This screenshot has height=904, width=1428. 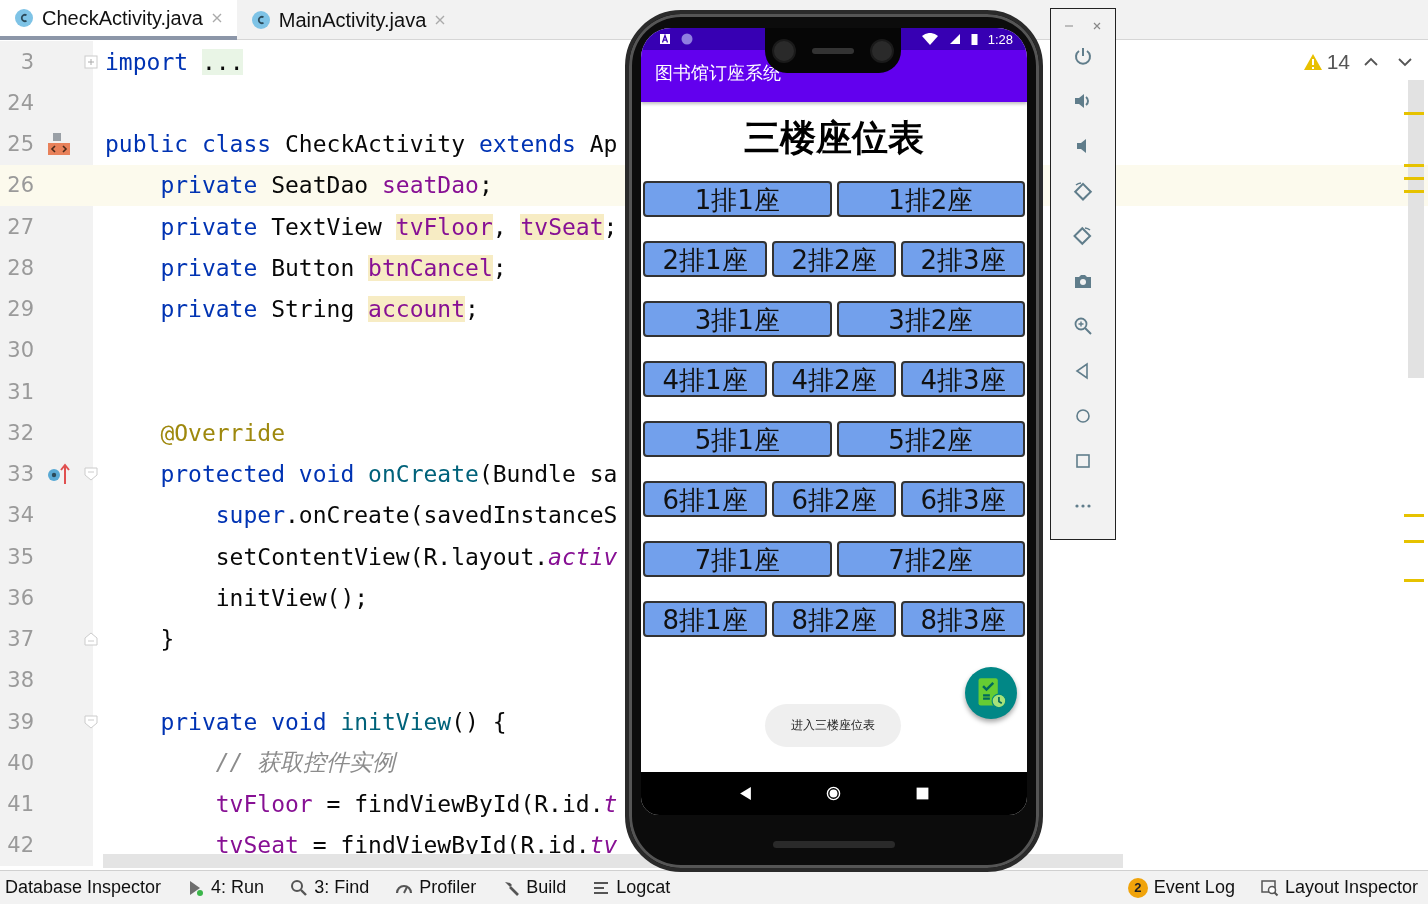 What do you see at coordinates (737, 559) in the screenshot?
I see `seat-button: 7排1座` at bounding box center [737, 559].